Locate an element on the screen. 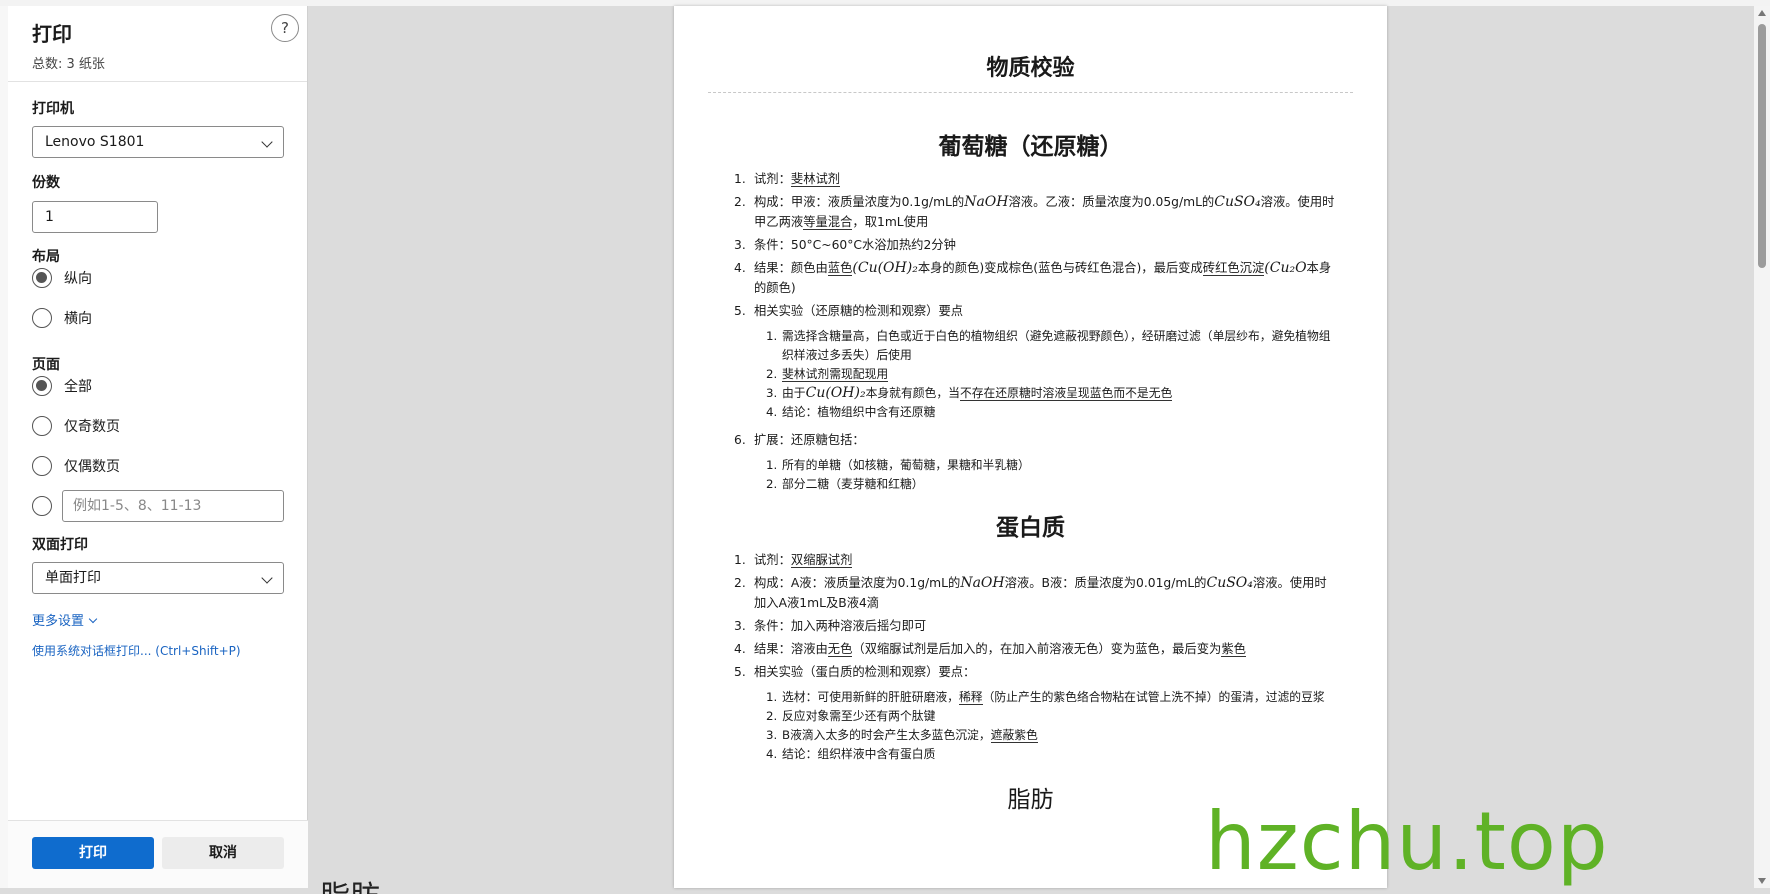 Image resolution: width=1770 pixels, height=894 pixels. layout-landscape-radio is located at coordinates (42, 318).